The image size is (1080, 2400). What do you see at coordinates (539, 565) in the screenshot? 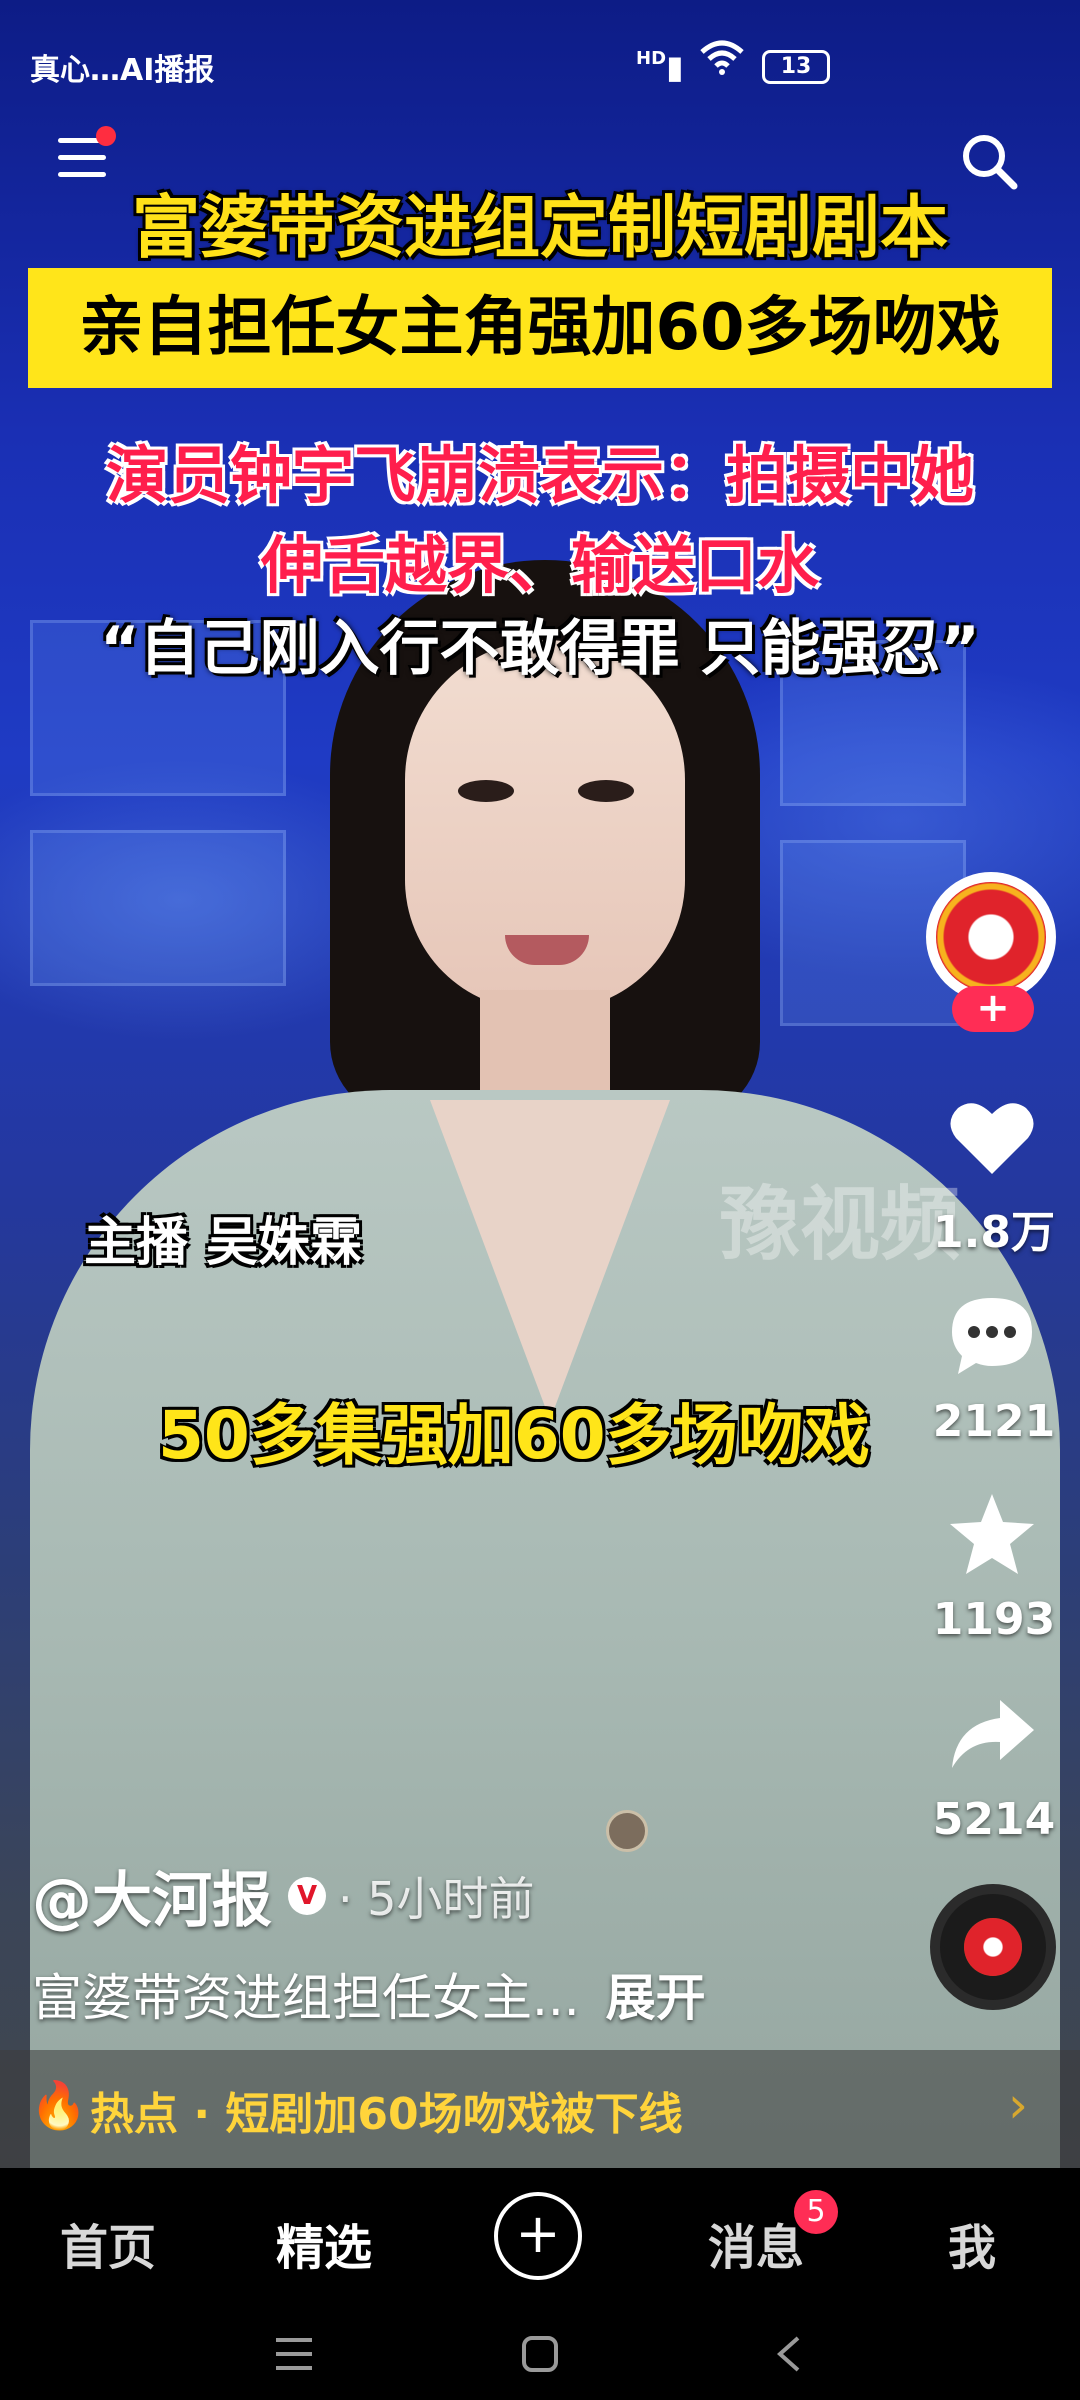
I see `headline-caption-4: 伸舌越界、输送口水` at bounding box center [539, 565].